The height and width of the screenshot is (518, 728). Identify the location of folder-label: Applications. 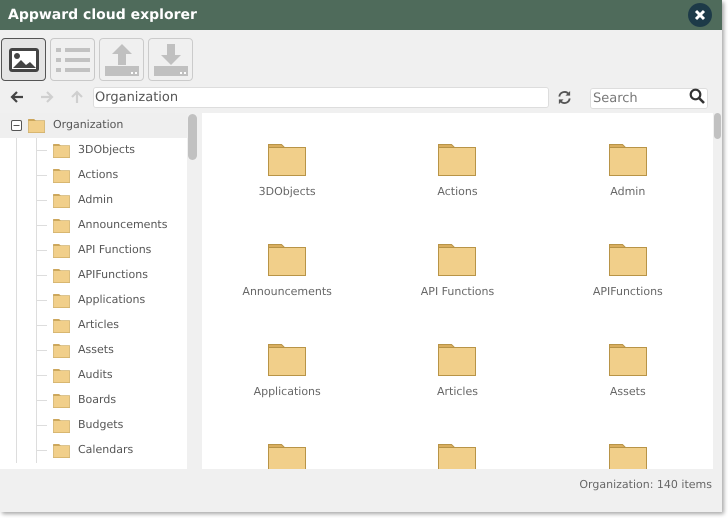
(287, 392).